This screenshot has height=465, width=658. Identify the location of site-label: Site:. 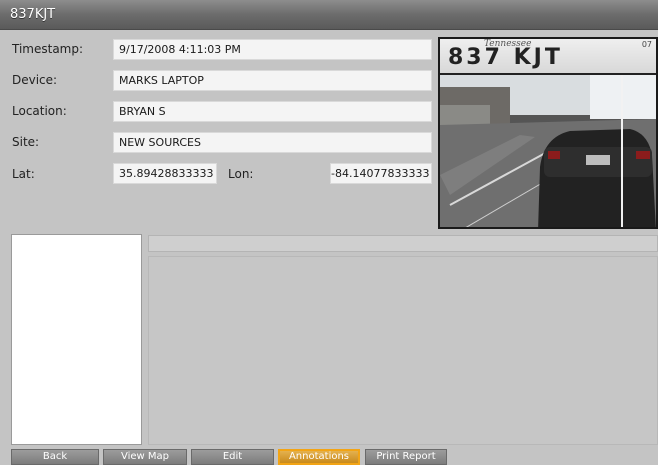
(26, 142).